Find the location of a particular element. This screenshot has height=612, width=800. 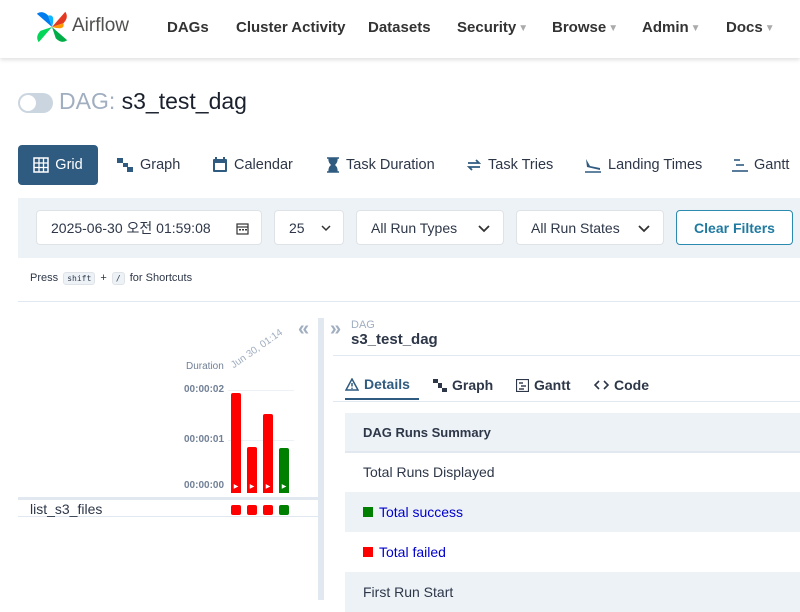

duration-axis-label: Duration is located at coordinates (205, 366).